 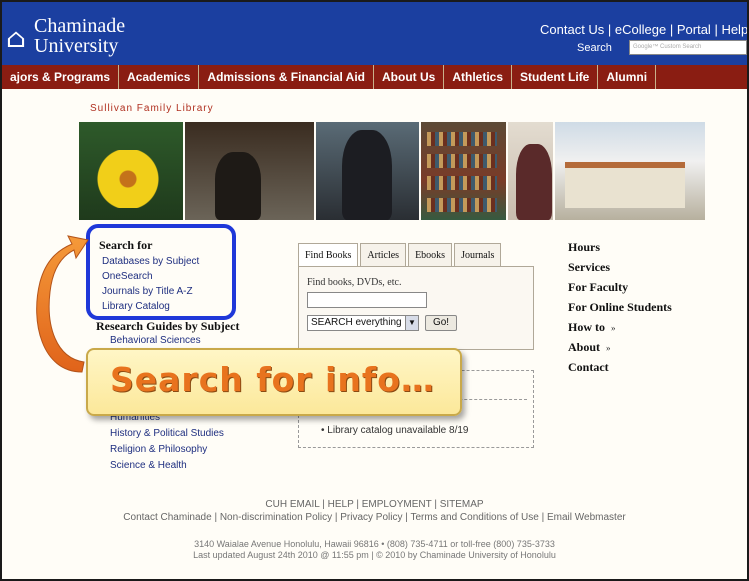 I want to click on link-about: About », so click(x=589, y=347).